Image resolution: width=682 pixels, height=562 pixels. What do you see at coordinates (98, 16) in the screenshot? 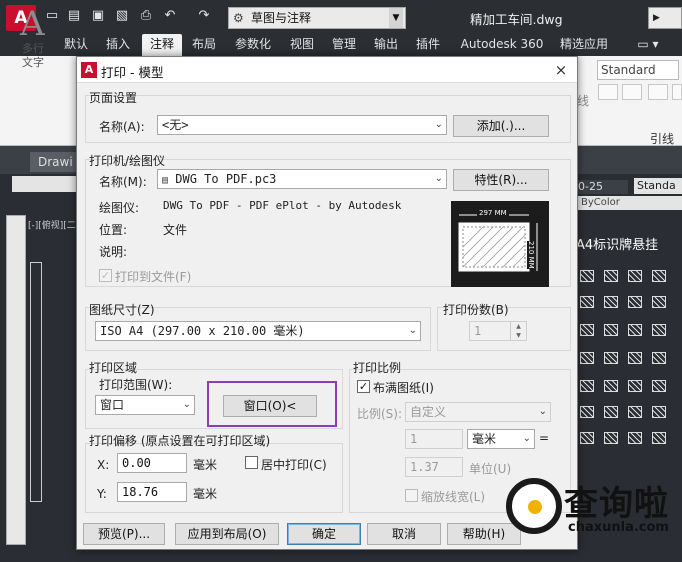
I see `save-icon: ▣` at bounding box center [98, 16].